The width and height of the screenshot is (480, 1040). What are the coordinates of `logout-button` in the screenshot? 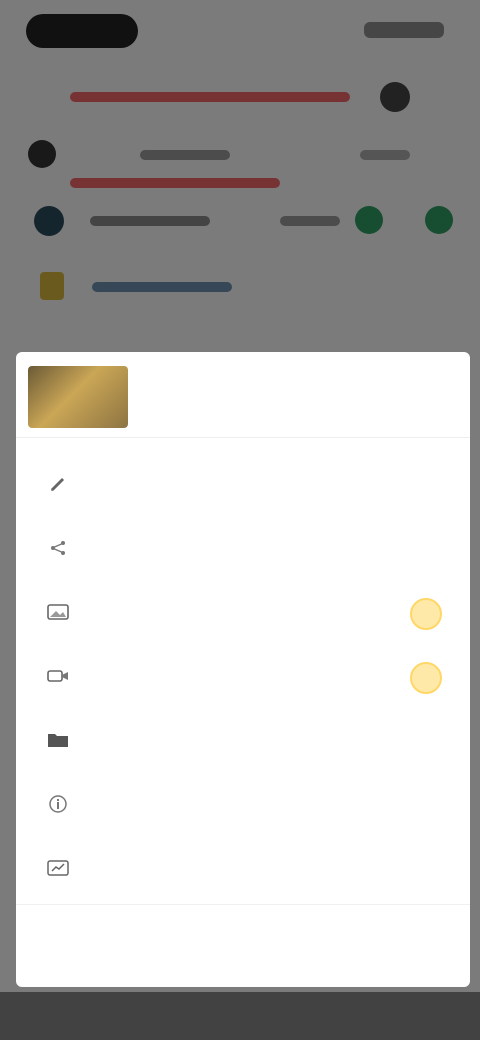 It's located at (243, 938).